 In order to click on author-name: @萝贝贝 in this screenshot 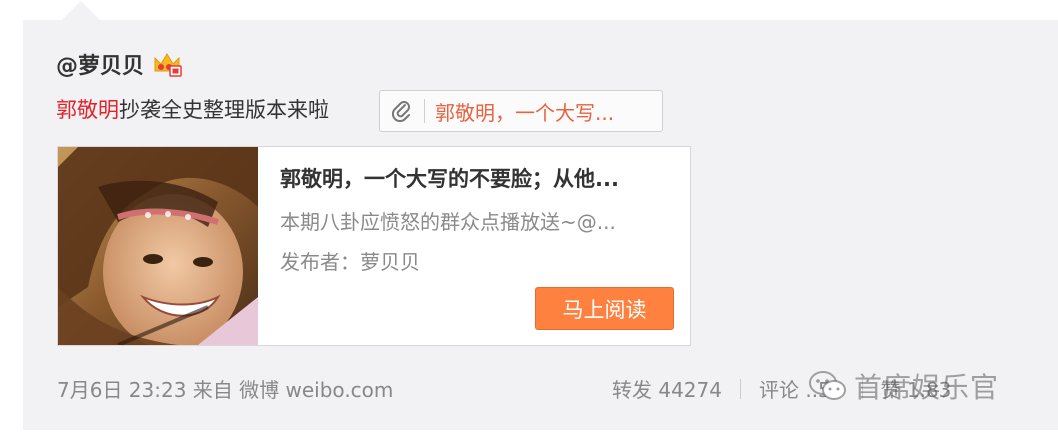, I will do `click(100, 64)`.